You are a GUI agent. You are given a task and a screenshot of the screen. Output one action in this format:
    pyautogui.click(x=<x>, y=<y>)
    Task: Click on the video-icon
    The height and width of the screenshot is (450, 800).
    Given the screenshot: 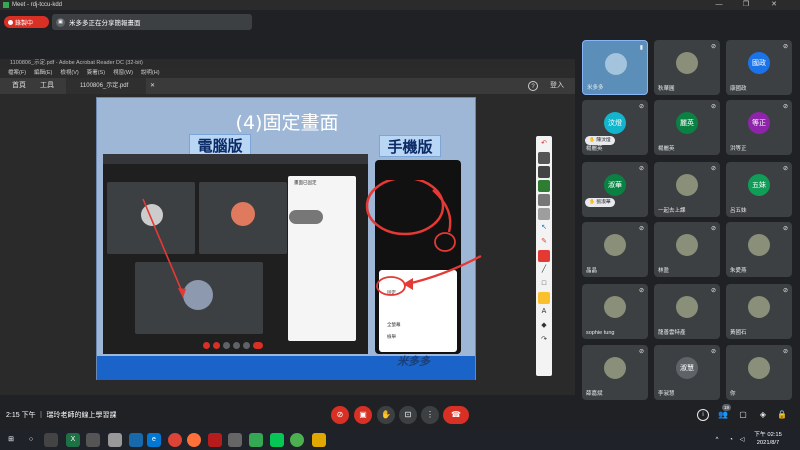 What is the action you would take?
    pyautogui.click(x=544, y=158)
    